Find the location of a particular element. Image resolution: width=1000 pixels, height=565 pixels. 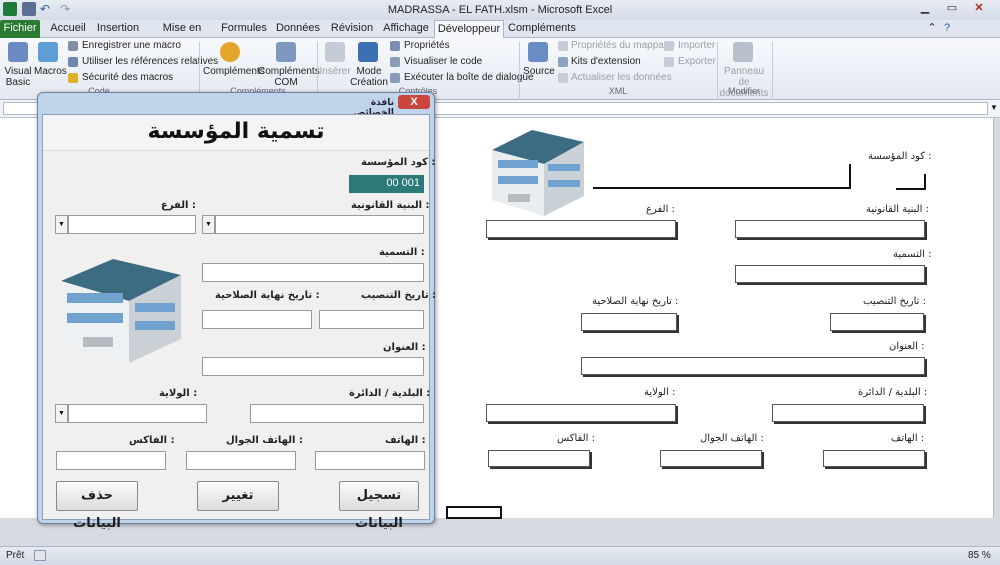

group-modify-label: Modifier is located at coordinates (743, 91).